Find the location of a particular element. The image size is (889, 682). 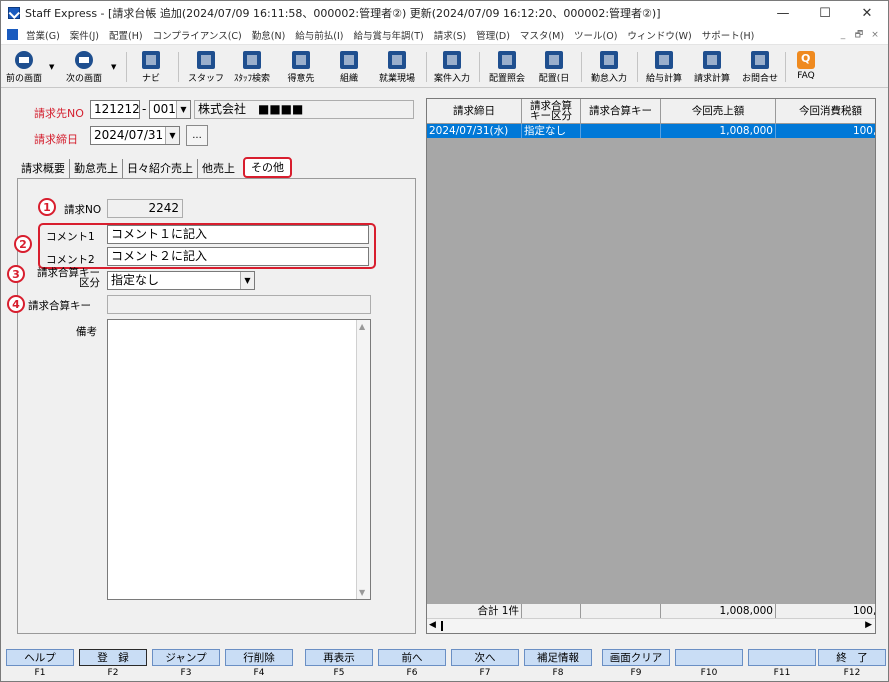

mdi-app-icon is located at coordinates (12, 34).